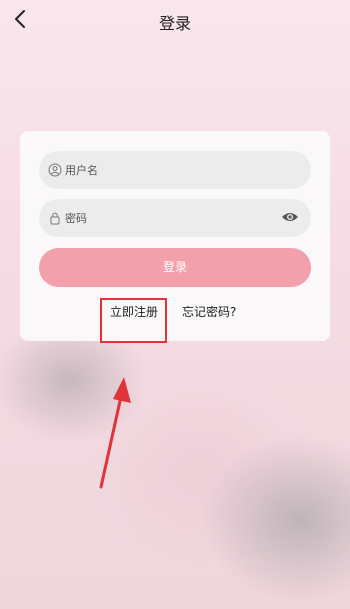  Describe the element at coordinates (76, 218) in the screenshot. I see `password-placeholder: 密码` at that location.